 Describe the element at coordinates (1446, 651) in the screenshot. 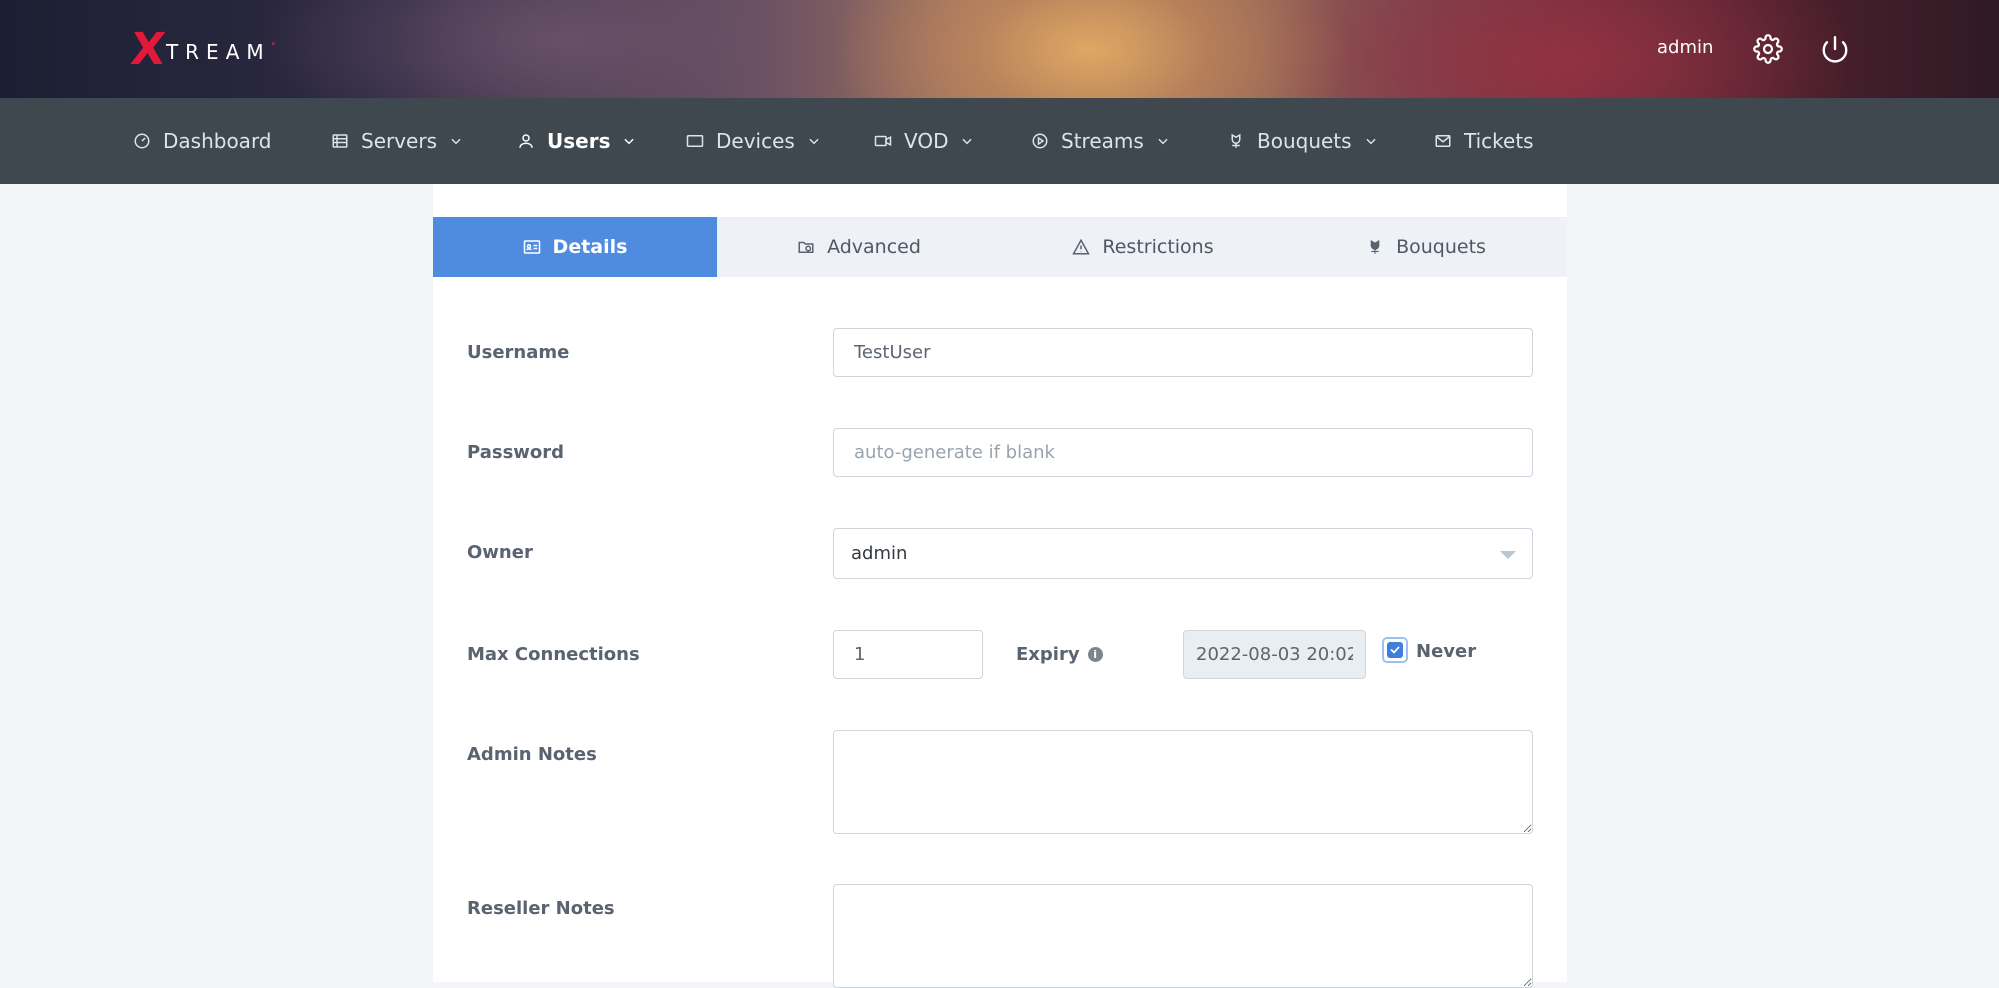

I see `never-label: Never` at that location.